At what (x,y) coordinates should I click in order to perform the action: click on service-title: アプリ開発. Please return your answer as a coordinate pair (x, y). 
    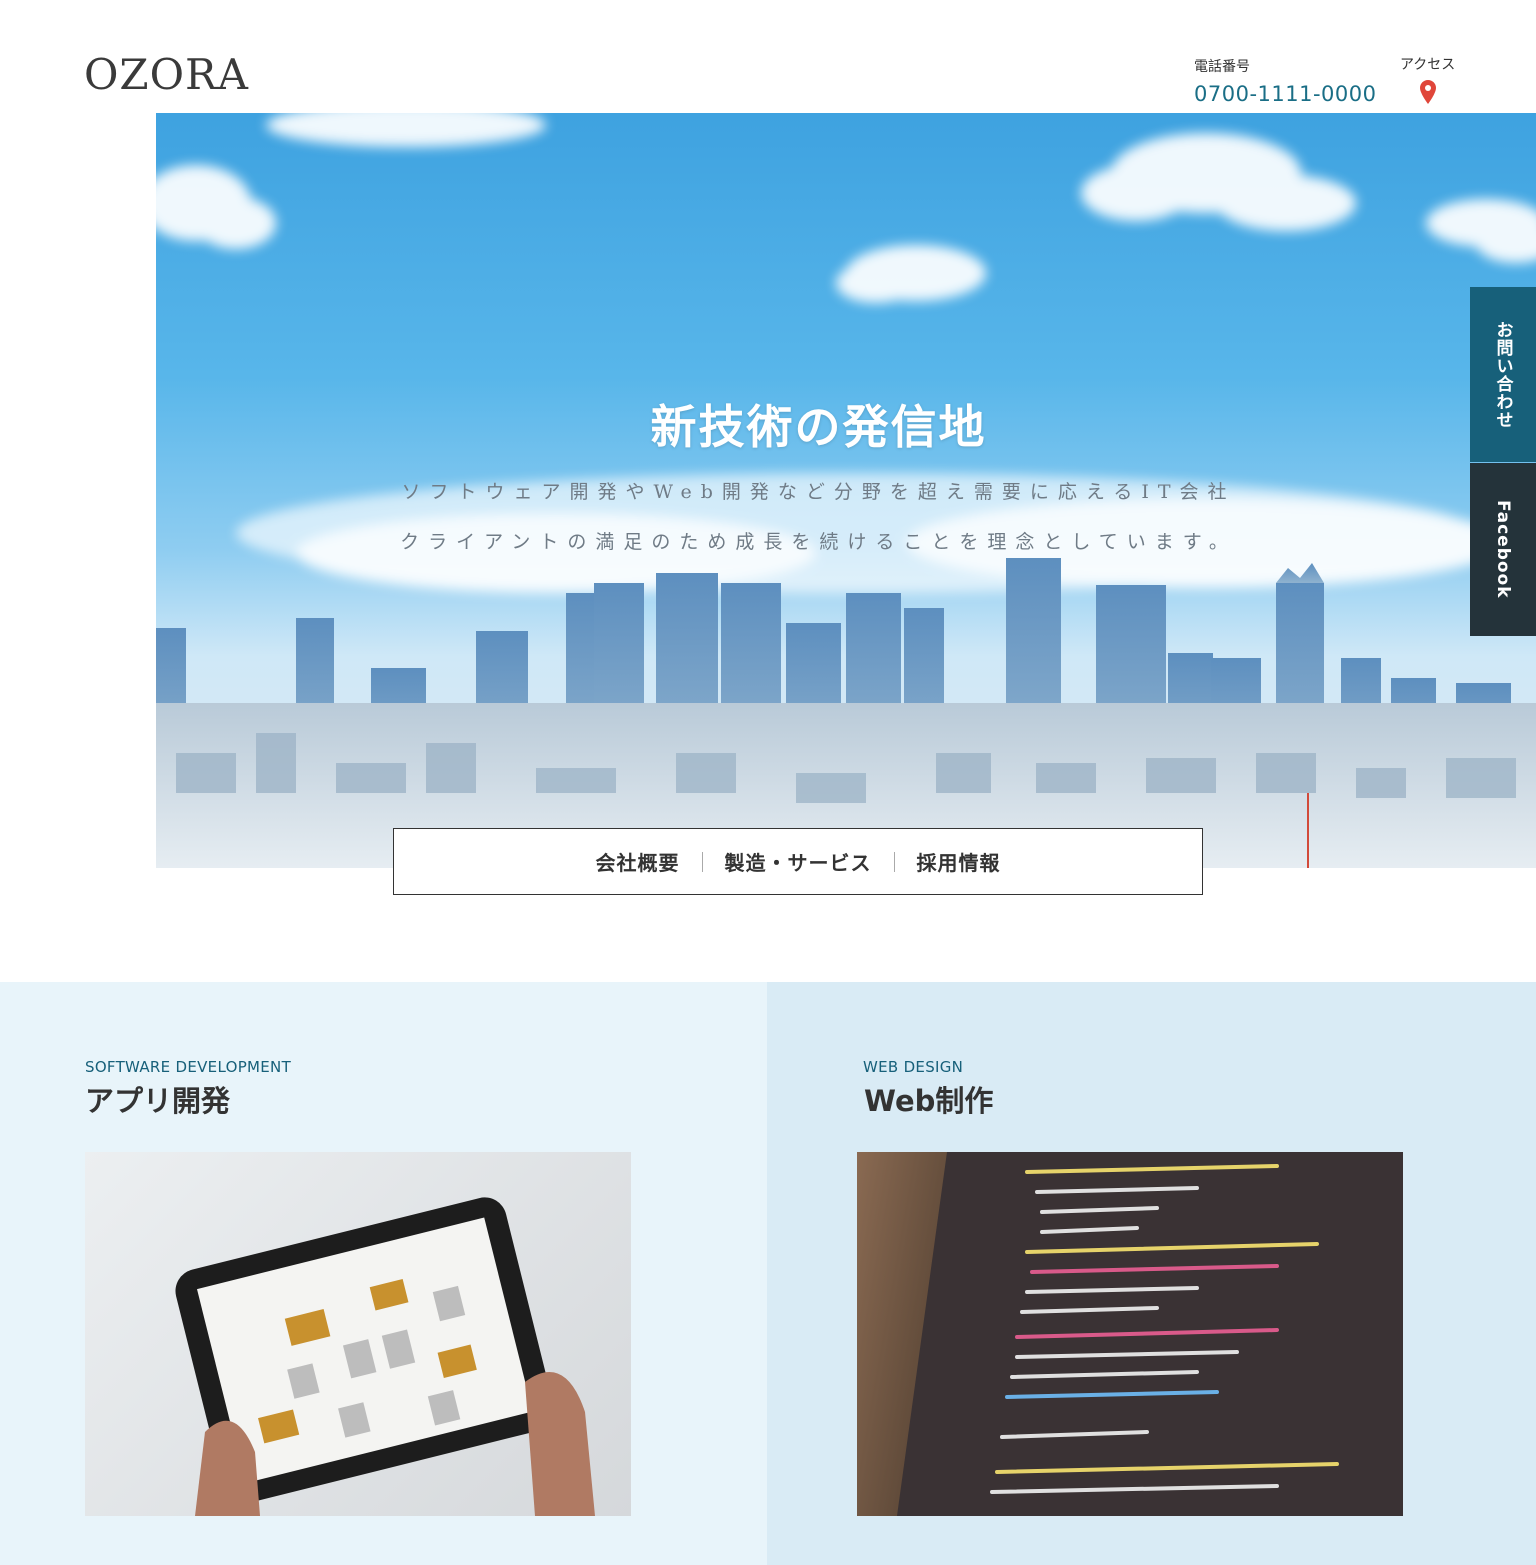
    Looking at the image, I should click on (158, 1101).